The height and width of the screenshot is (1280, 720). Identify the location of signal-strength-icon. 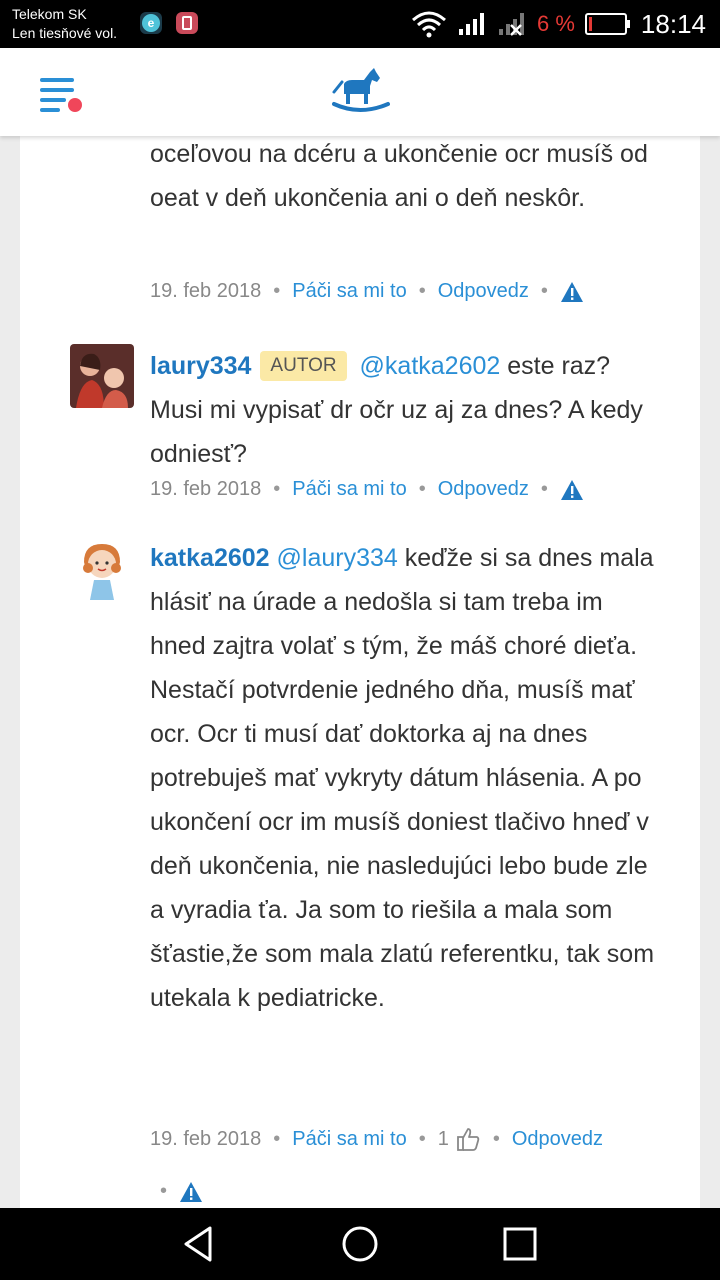
(471, 24).